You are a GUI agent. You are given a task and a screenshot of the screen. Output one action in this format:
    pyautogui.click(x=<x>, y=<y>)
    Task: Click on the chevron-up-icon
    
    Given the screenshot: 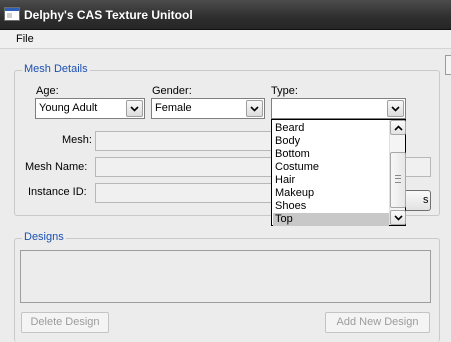 What is the action you would take?
    pyautogui.click(x=398, y=127)
    